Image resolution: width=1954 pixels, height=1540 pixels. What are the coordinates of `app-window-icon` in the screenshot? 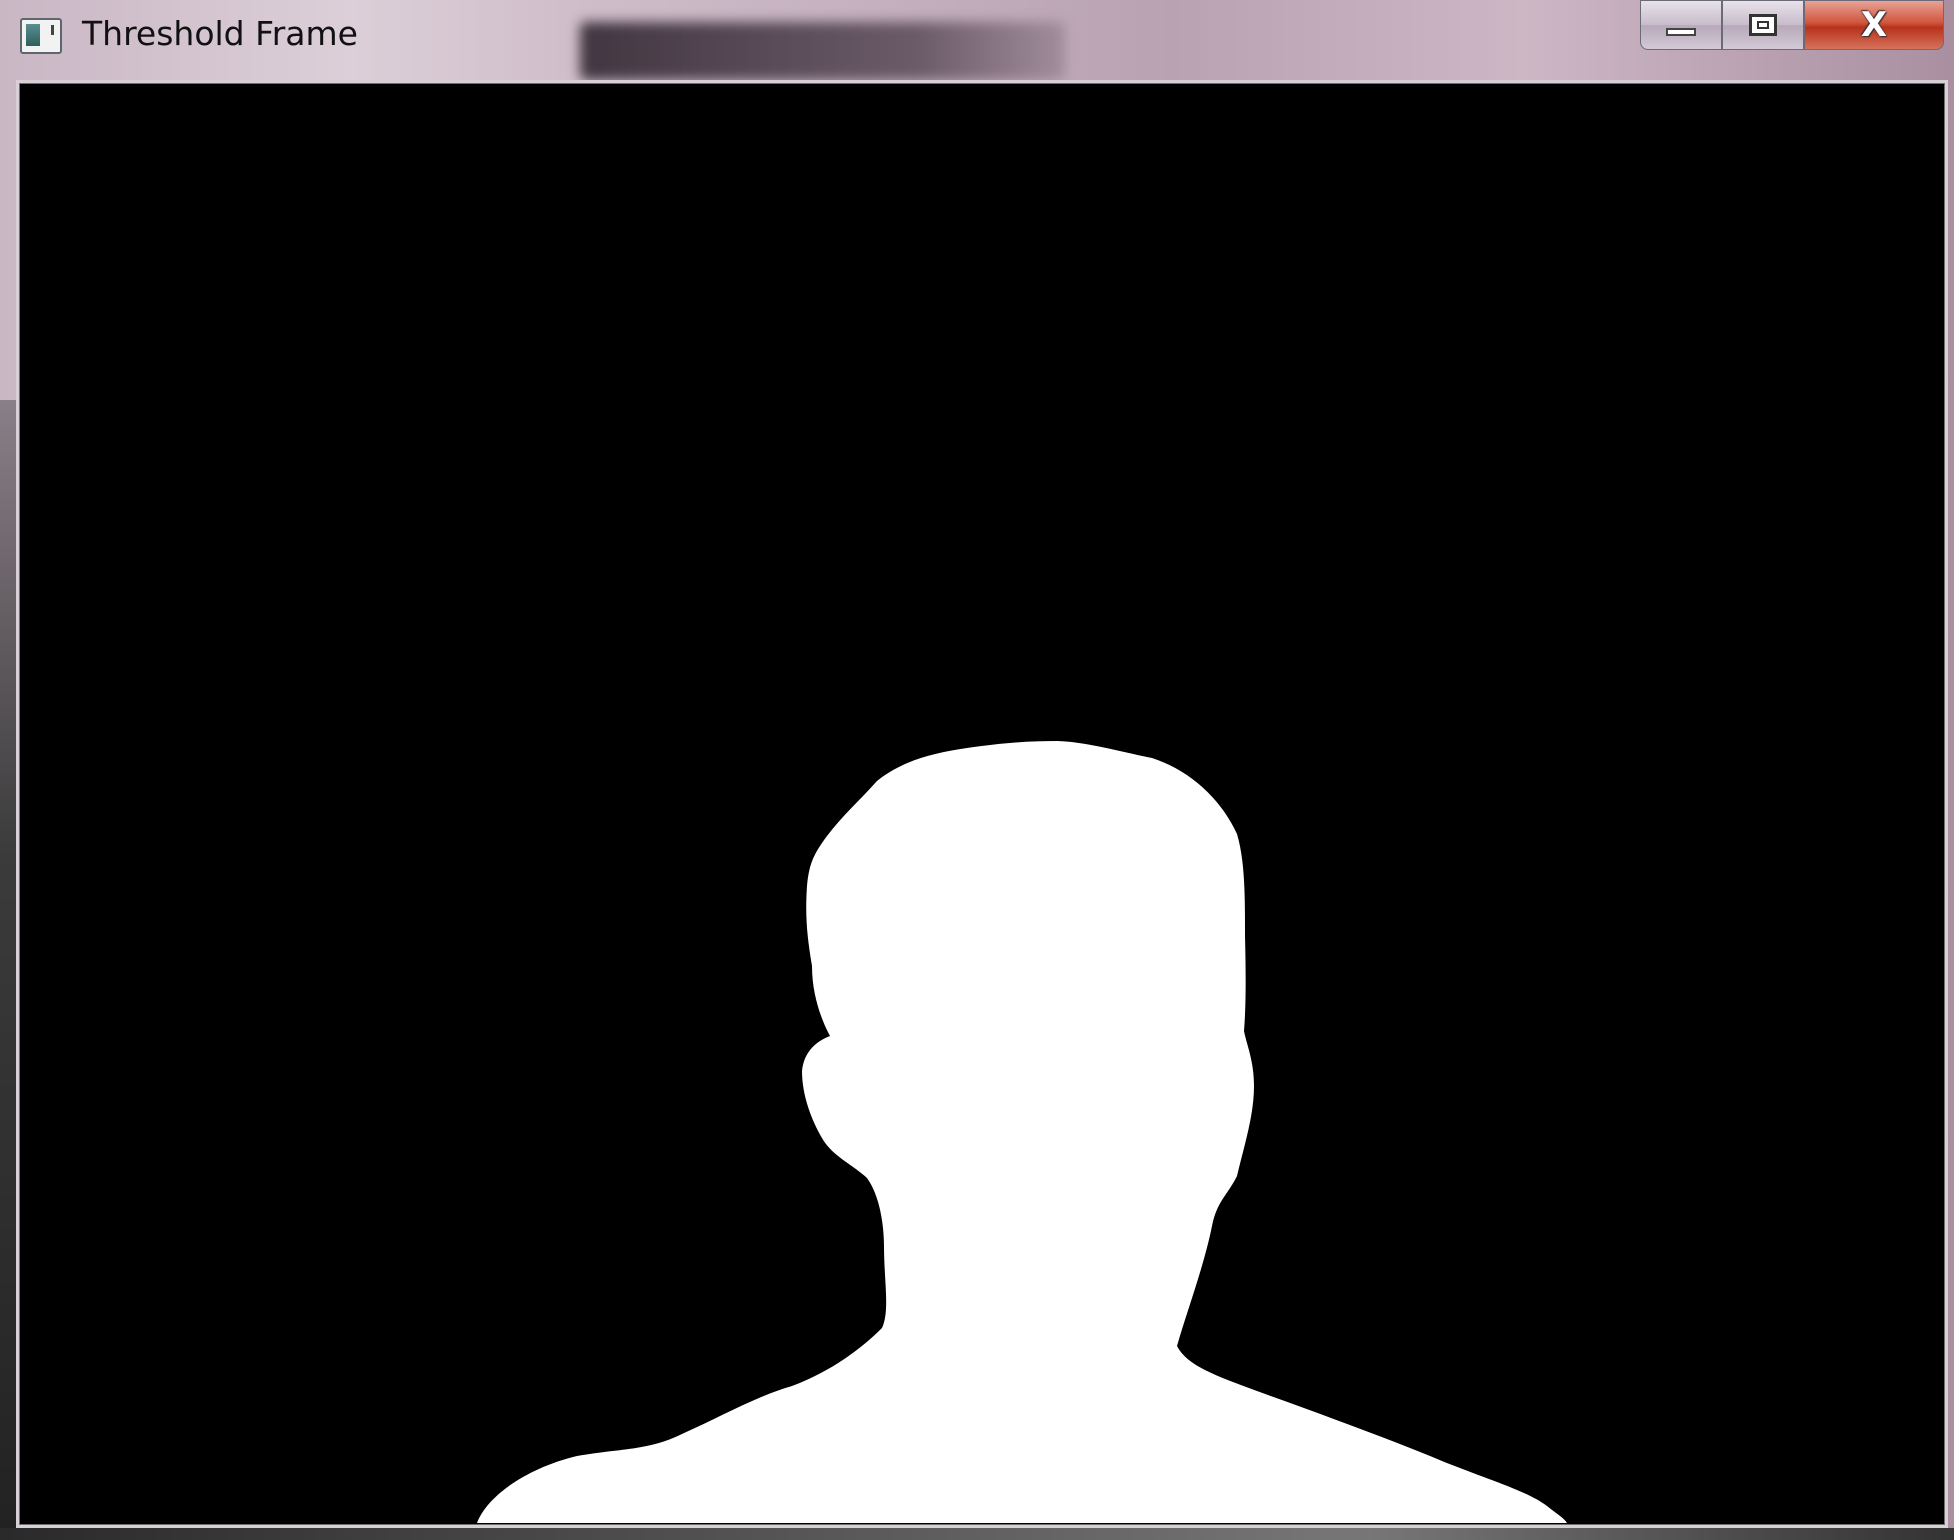 It's located at (41, 36).